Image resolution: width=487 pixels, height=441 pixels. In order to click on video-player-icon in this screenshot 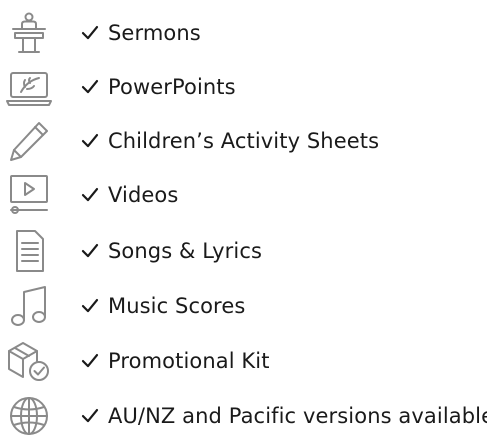, I will do `click(29, 195)`.